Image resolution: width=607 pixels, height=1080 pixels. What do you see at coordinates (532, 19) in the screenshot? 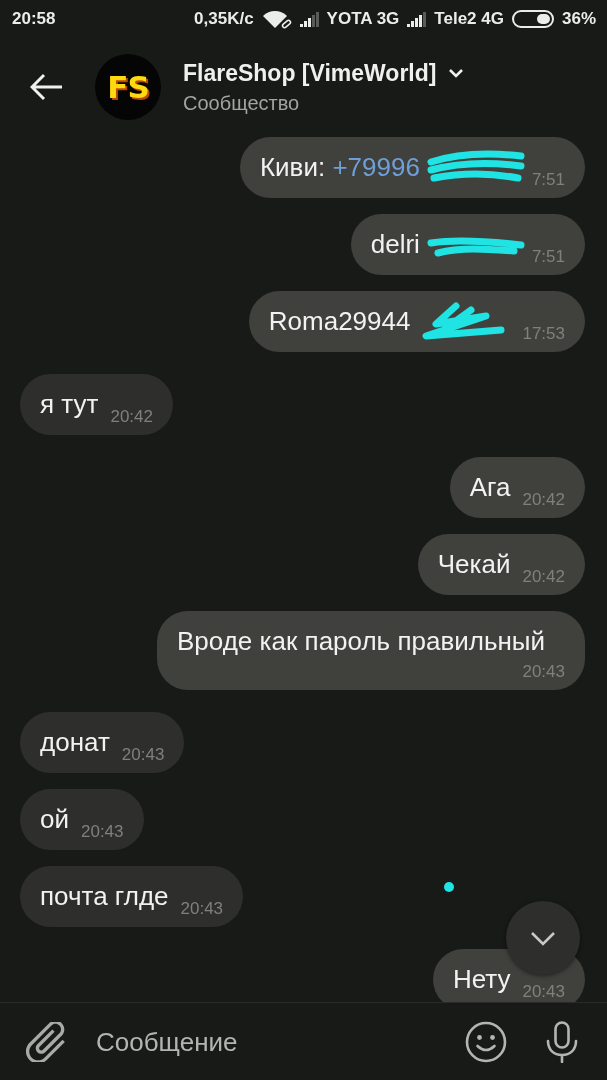
I see `battery-icon` at bounding box center [532, 19].